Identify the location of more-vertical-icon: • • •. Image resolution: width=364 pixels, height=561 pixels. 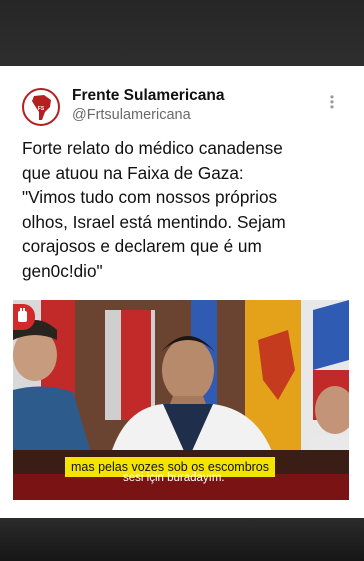
(332, 102).